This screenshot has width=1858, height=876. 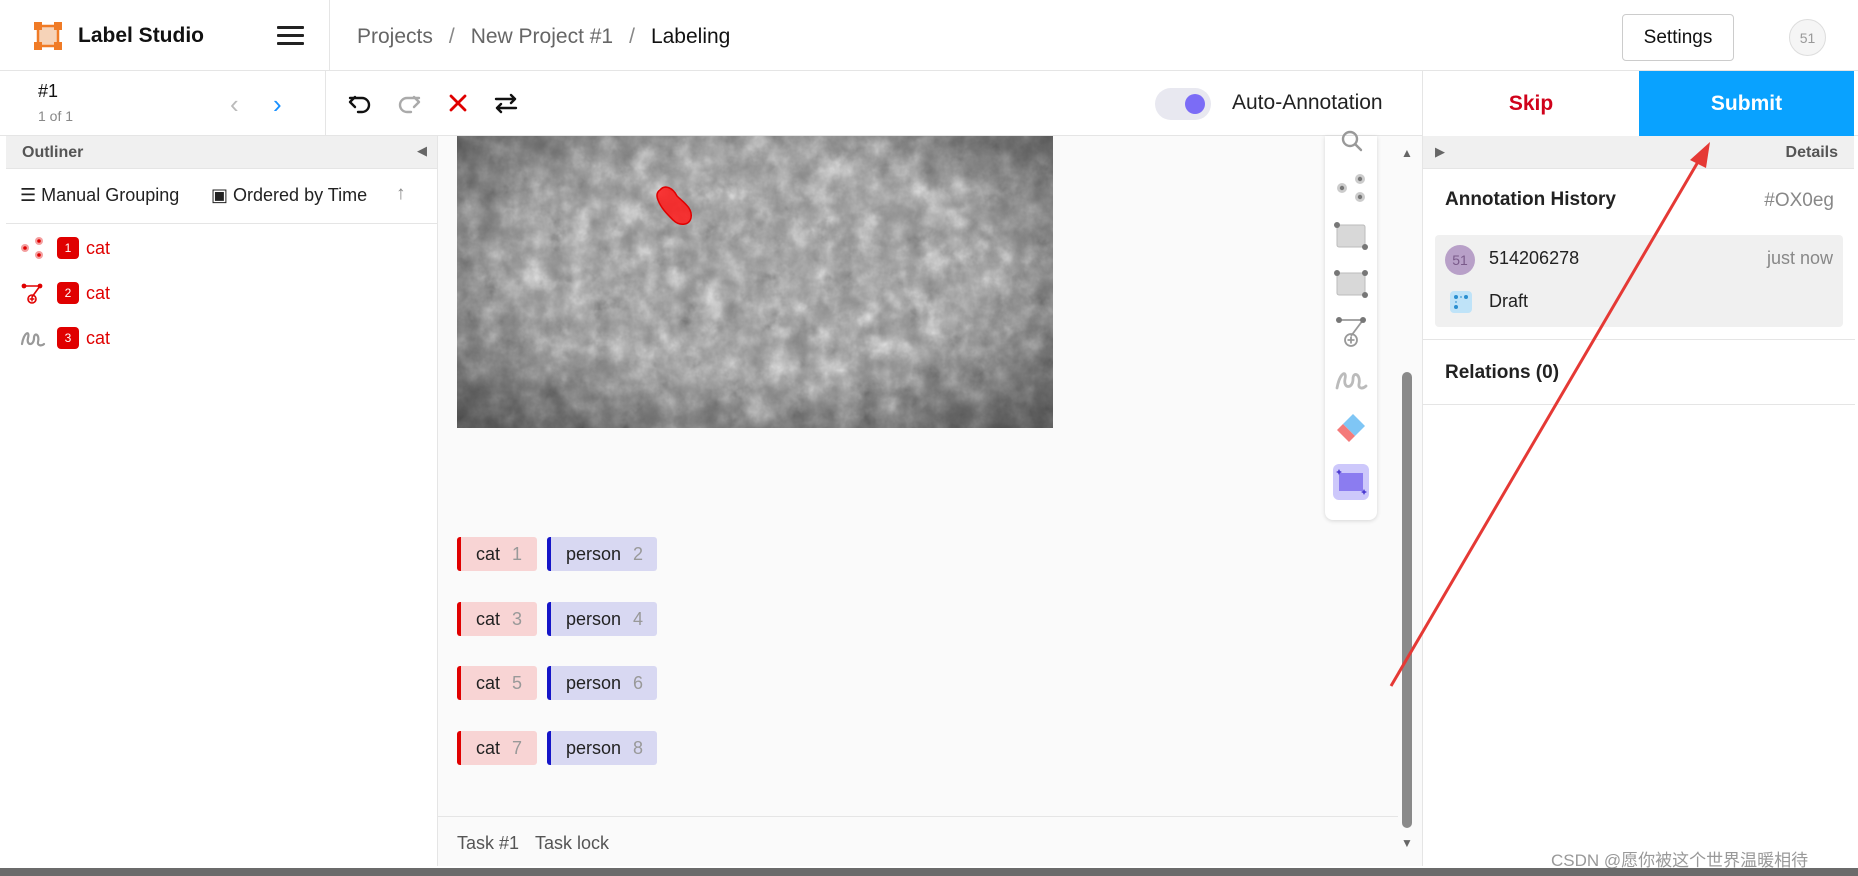 I want to click on label-hotkey: 2, so click(x=638, y=554).